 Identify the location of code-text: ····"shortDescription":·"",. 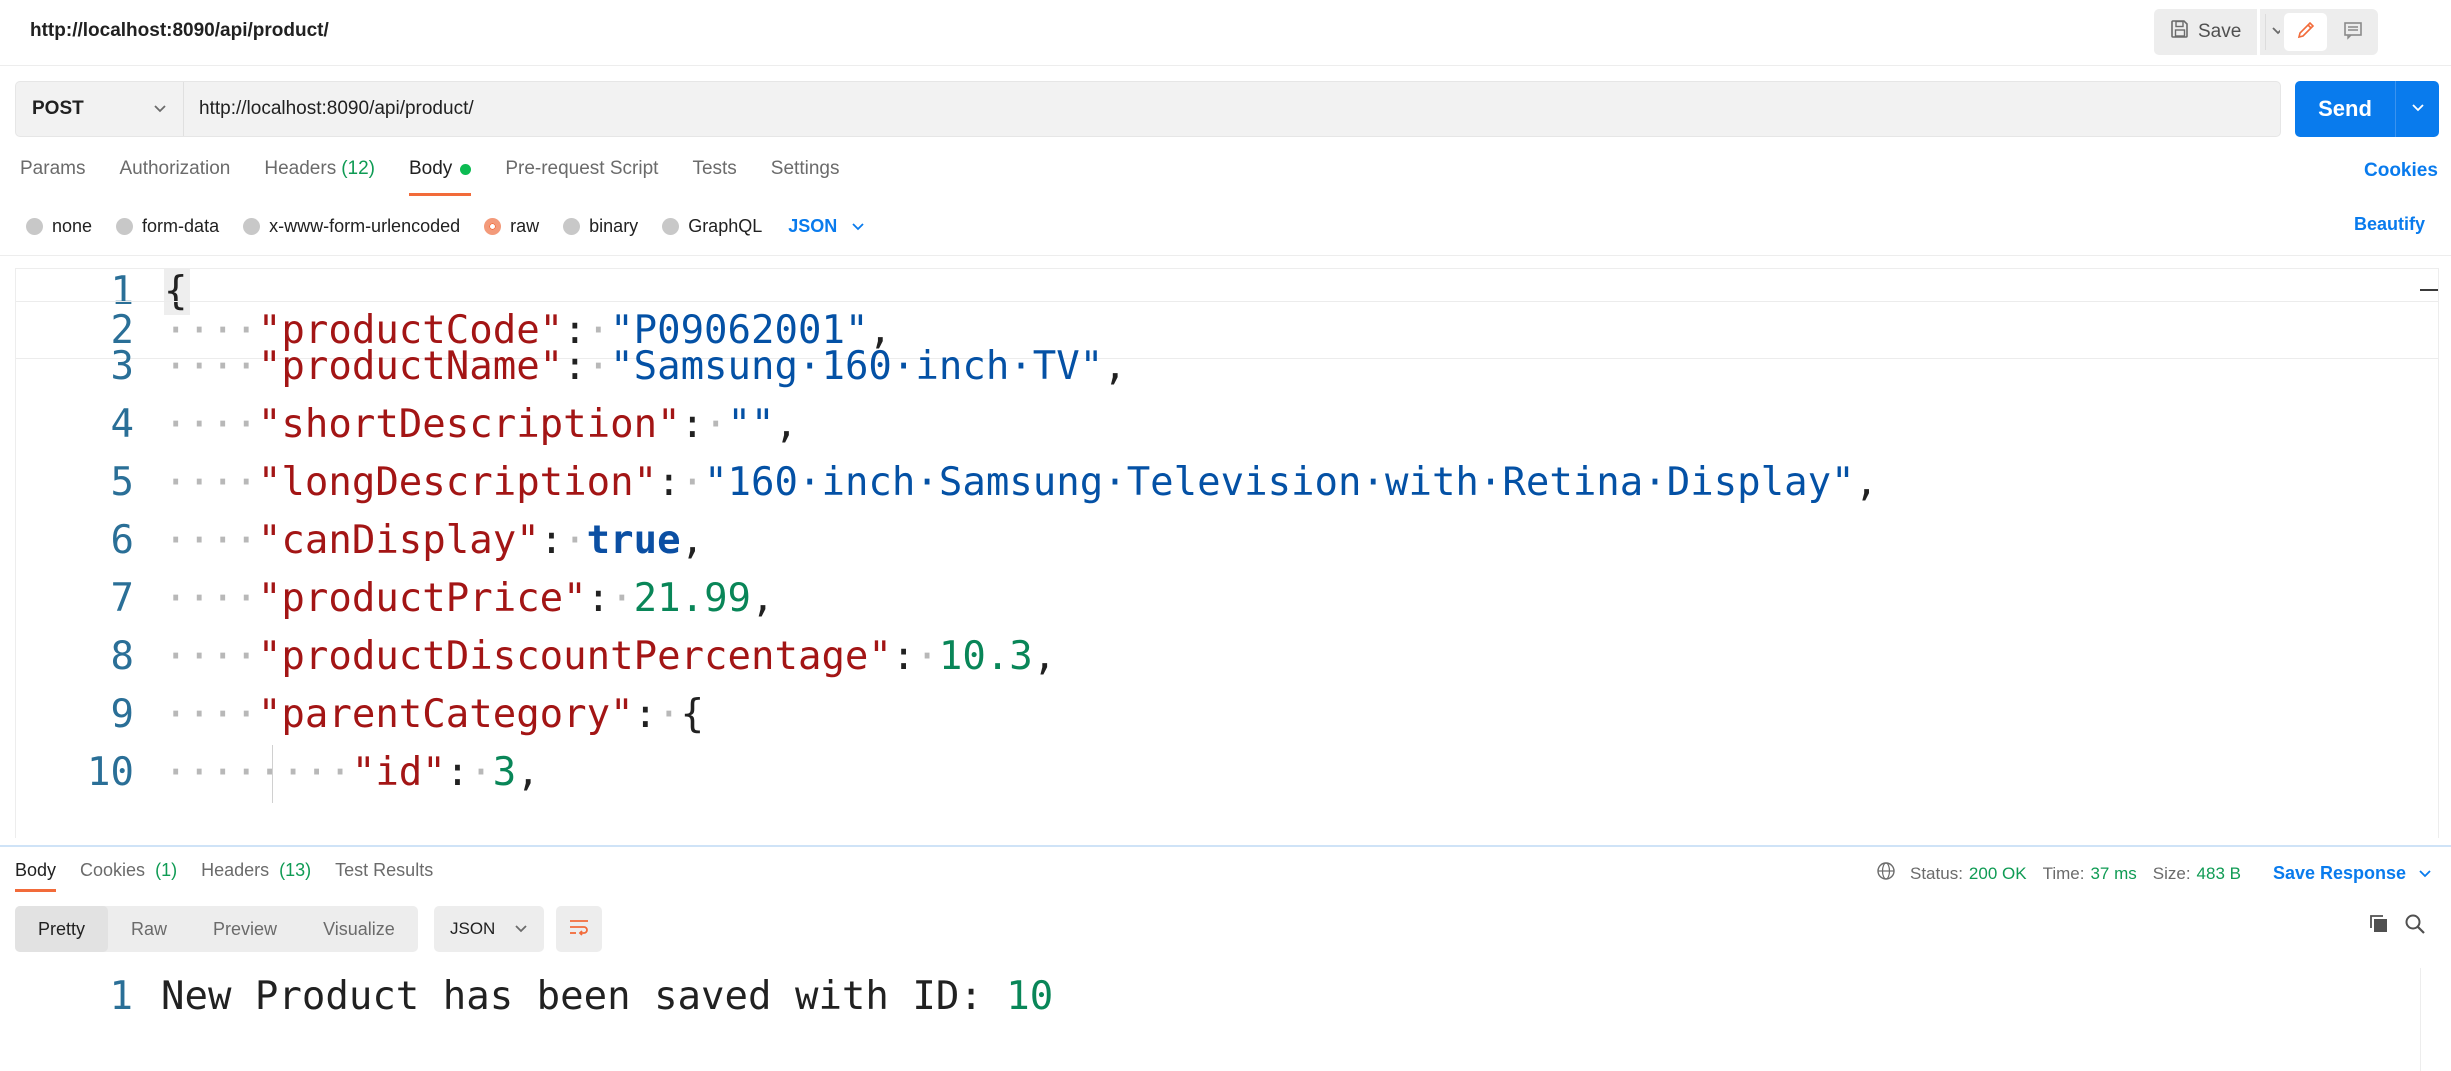
(481, 424).